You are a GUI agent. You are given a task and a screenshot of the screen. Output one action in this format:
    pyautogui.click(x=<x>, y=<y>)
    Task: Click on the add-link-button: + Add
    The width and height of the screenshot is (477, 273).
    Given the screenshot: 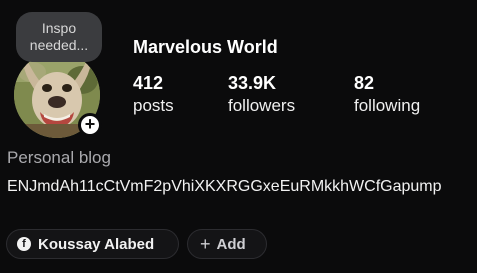 What is the action you would take?
    pyautogui.click(x=227, y=244)
    